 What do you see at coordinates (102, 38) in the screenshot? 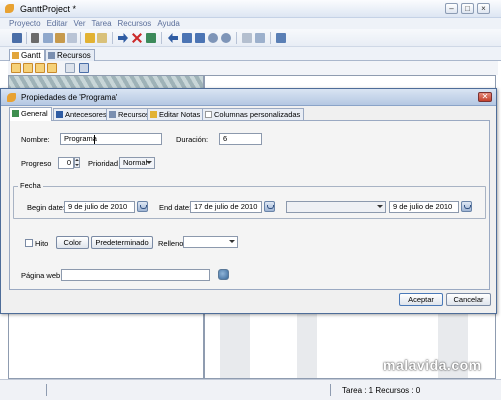
I see `redo-icon` at bounding box center [102, 38].